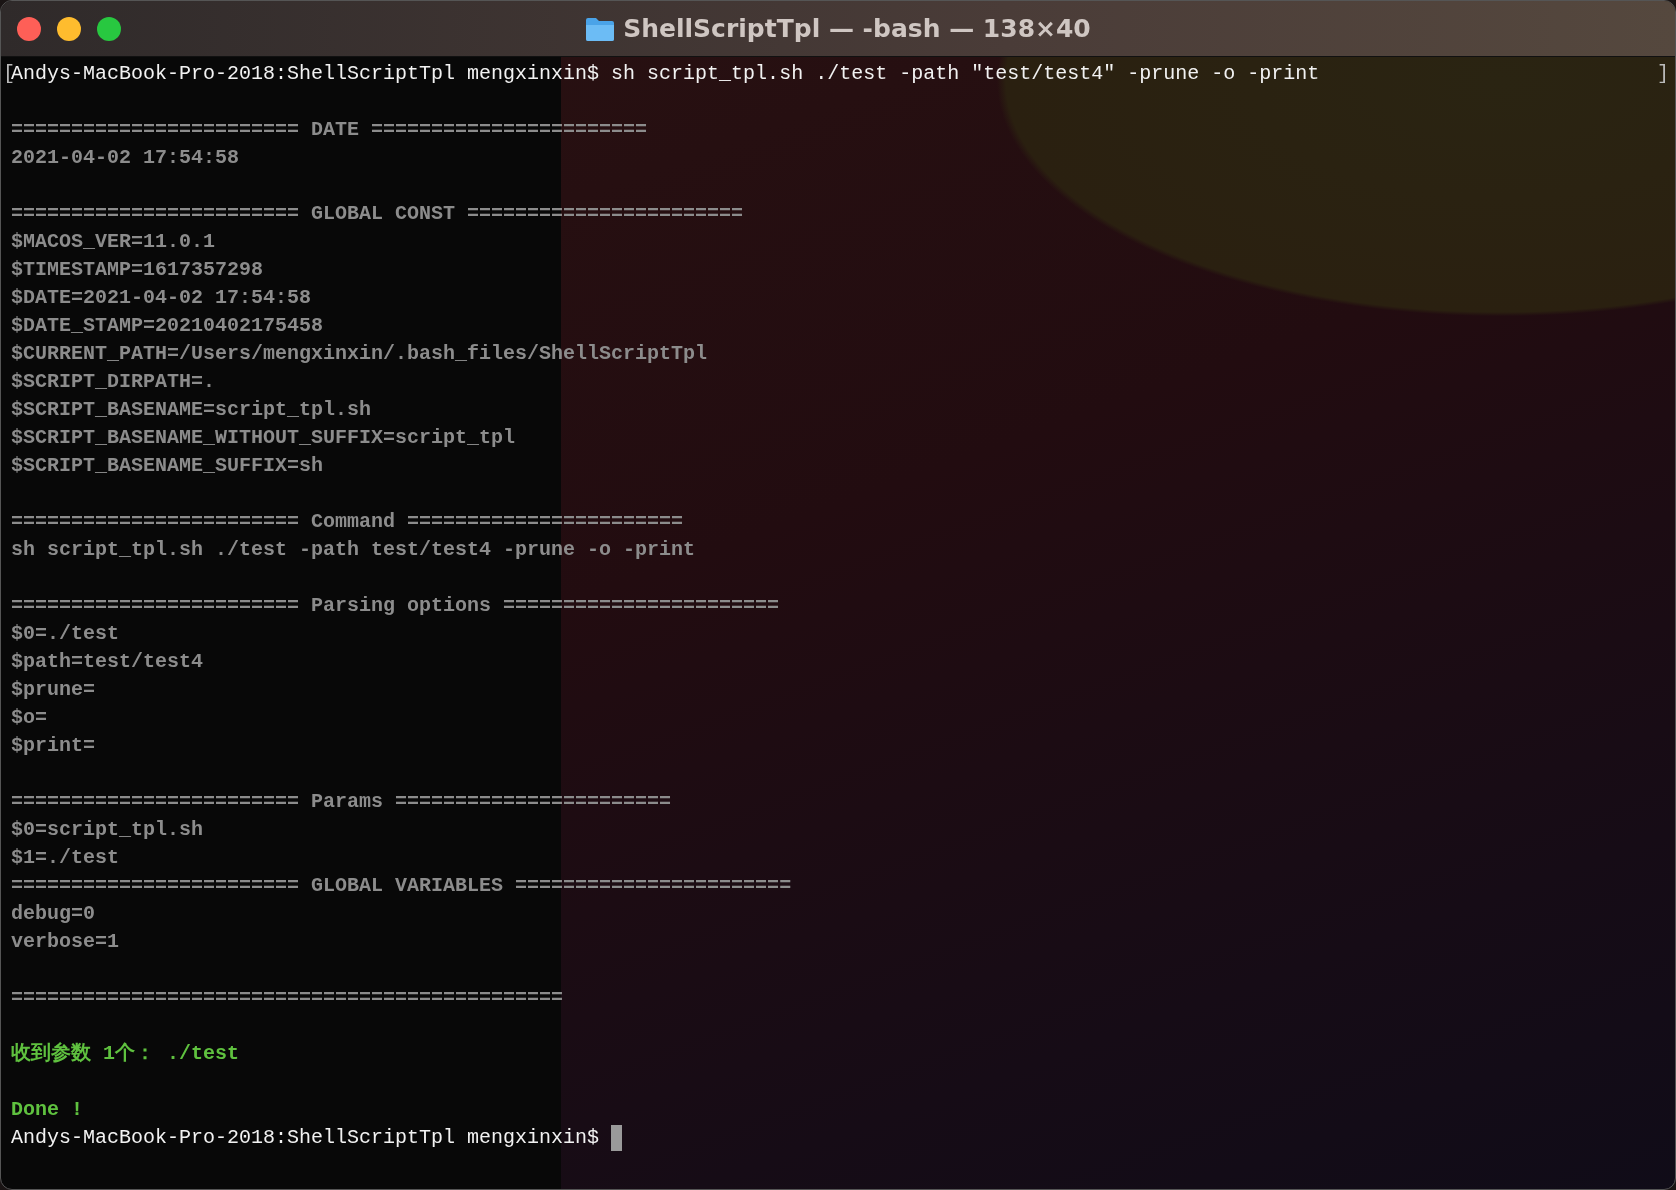  Describe the element at coordinates (53, 746) in the screenshot. I see `output-line: $print=` at that location.